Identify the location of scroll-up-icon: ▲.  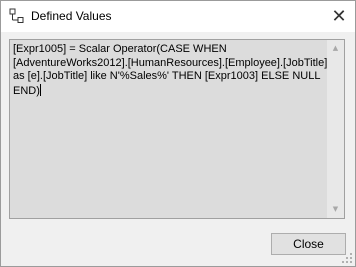
(335, 48).